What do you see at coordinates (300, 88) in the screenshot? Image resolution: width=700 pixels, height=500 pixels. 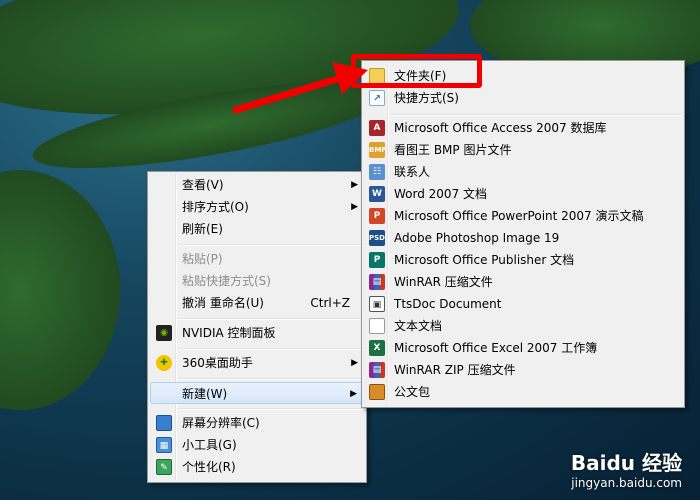 I see `annotation-arrow` at bounding box center [300, 88].